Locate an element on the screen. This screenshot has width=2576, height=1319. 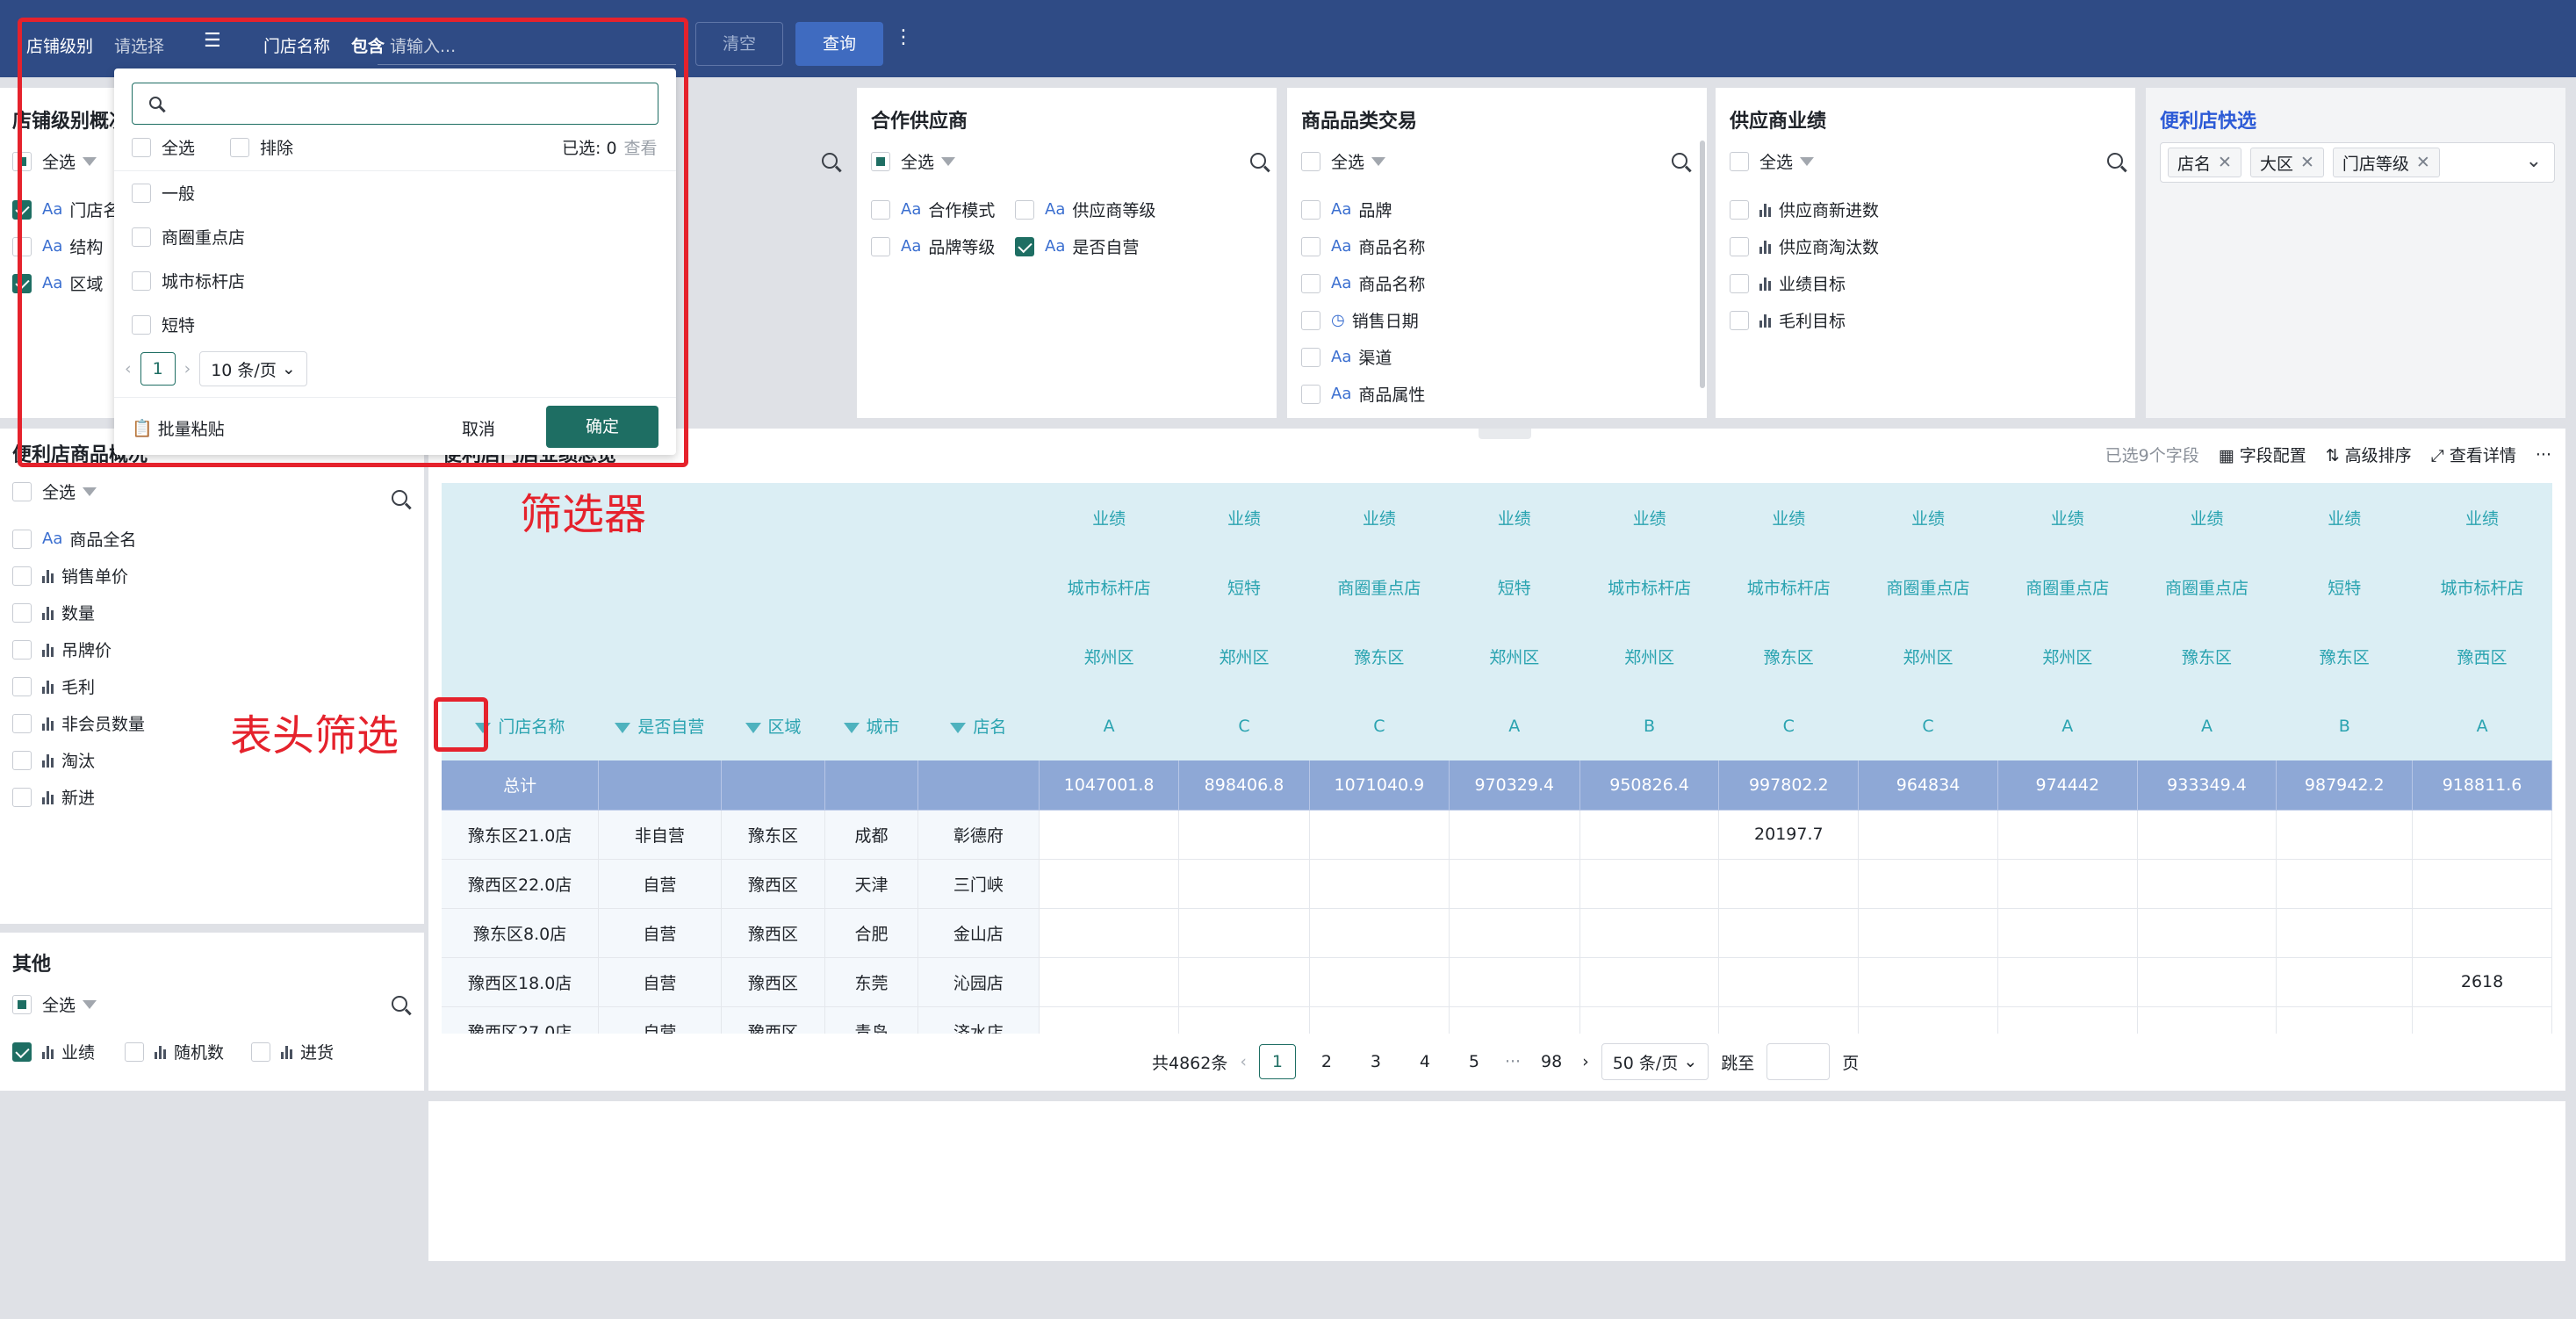
more-icon: ··· is located at coordinates (2543, 455).